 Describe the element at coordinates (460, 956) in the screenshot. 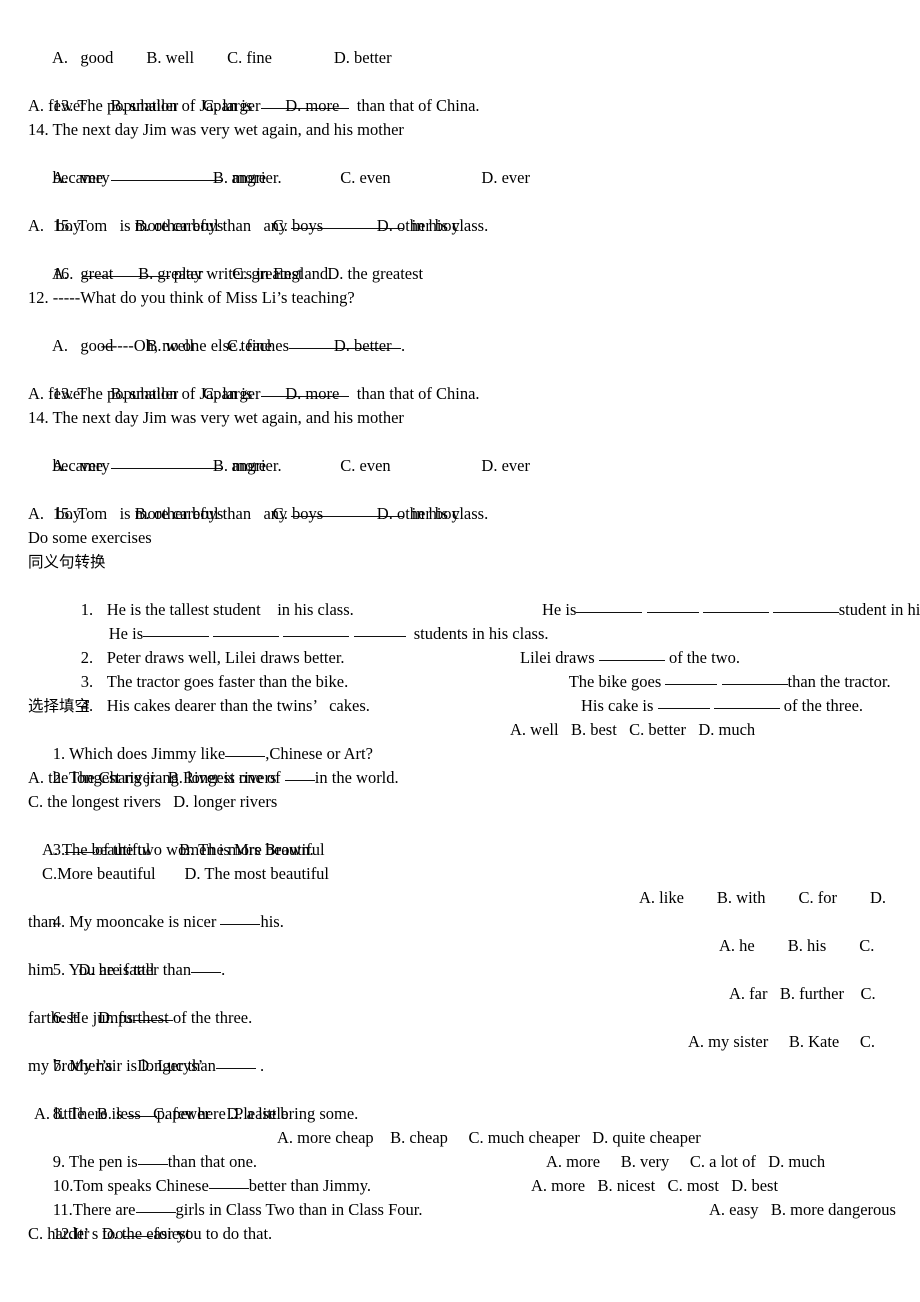

I see `choice-question-5: 5. You are fatter than. A. he B. his C.` at that location.